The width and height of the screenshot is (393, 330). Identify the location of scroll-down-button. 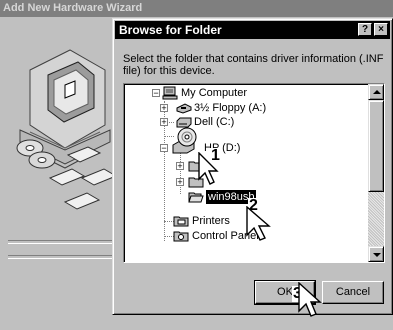
(376, 254).